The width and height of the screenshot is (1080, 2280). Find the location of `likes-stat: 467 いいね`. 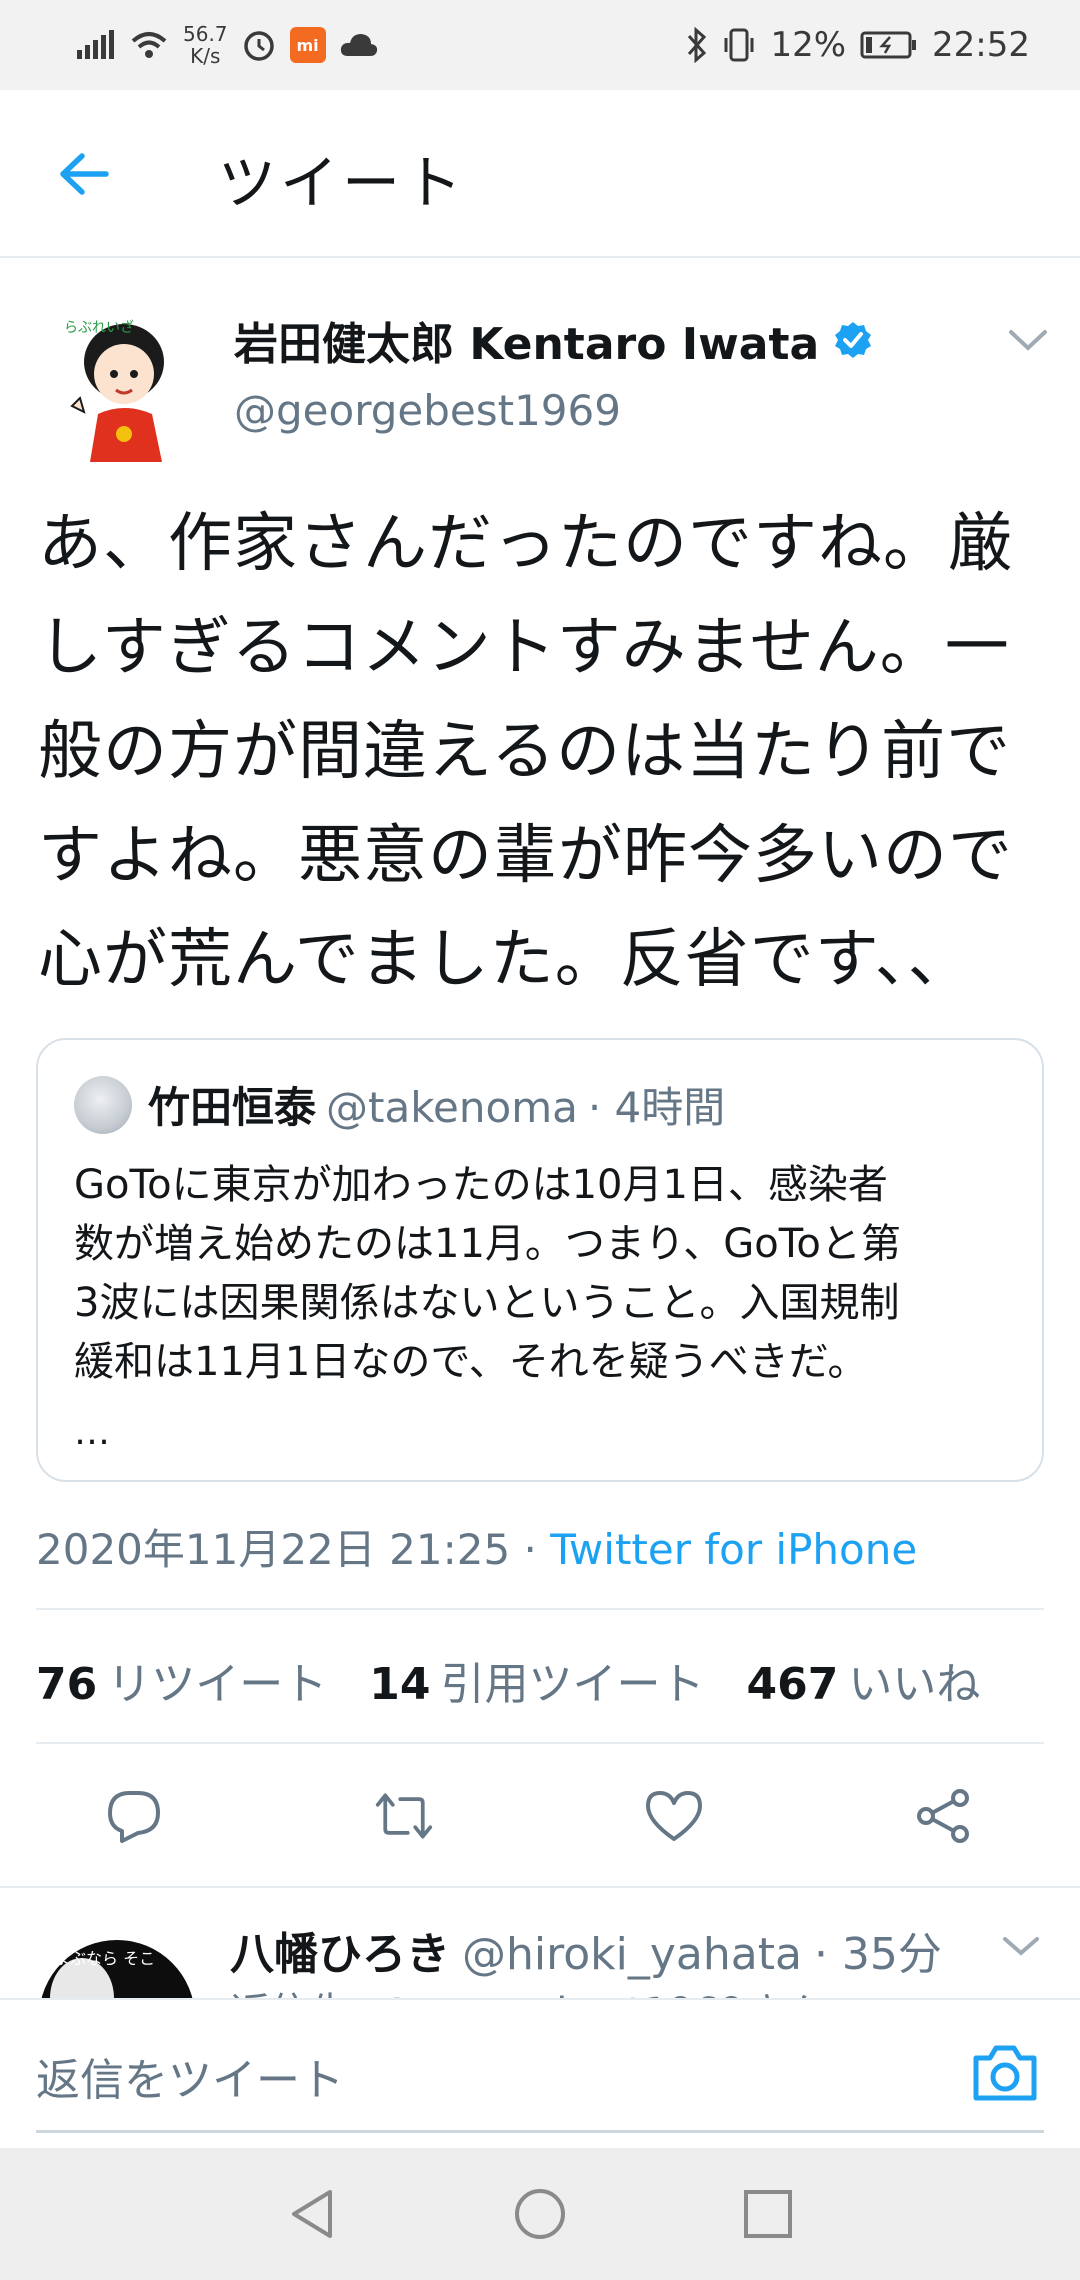

likes-stat: 467 いいね is located at coordinates (863, 1680).